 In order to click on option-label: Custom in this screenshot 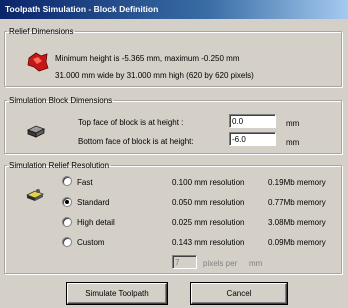, I will do `click(91, 242)`.